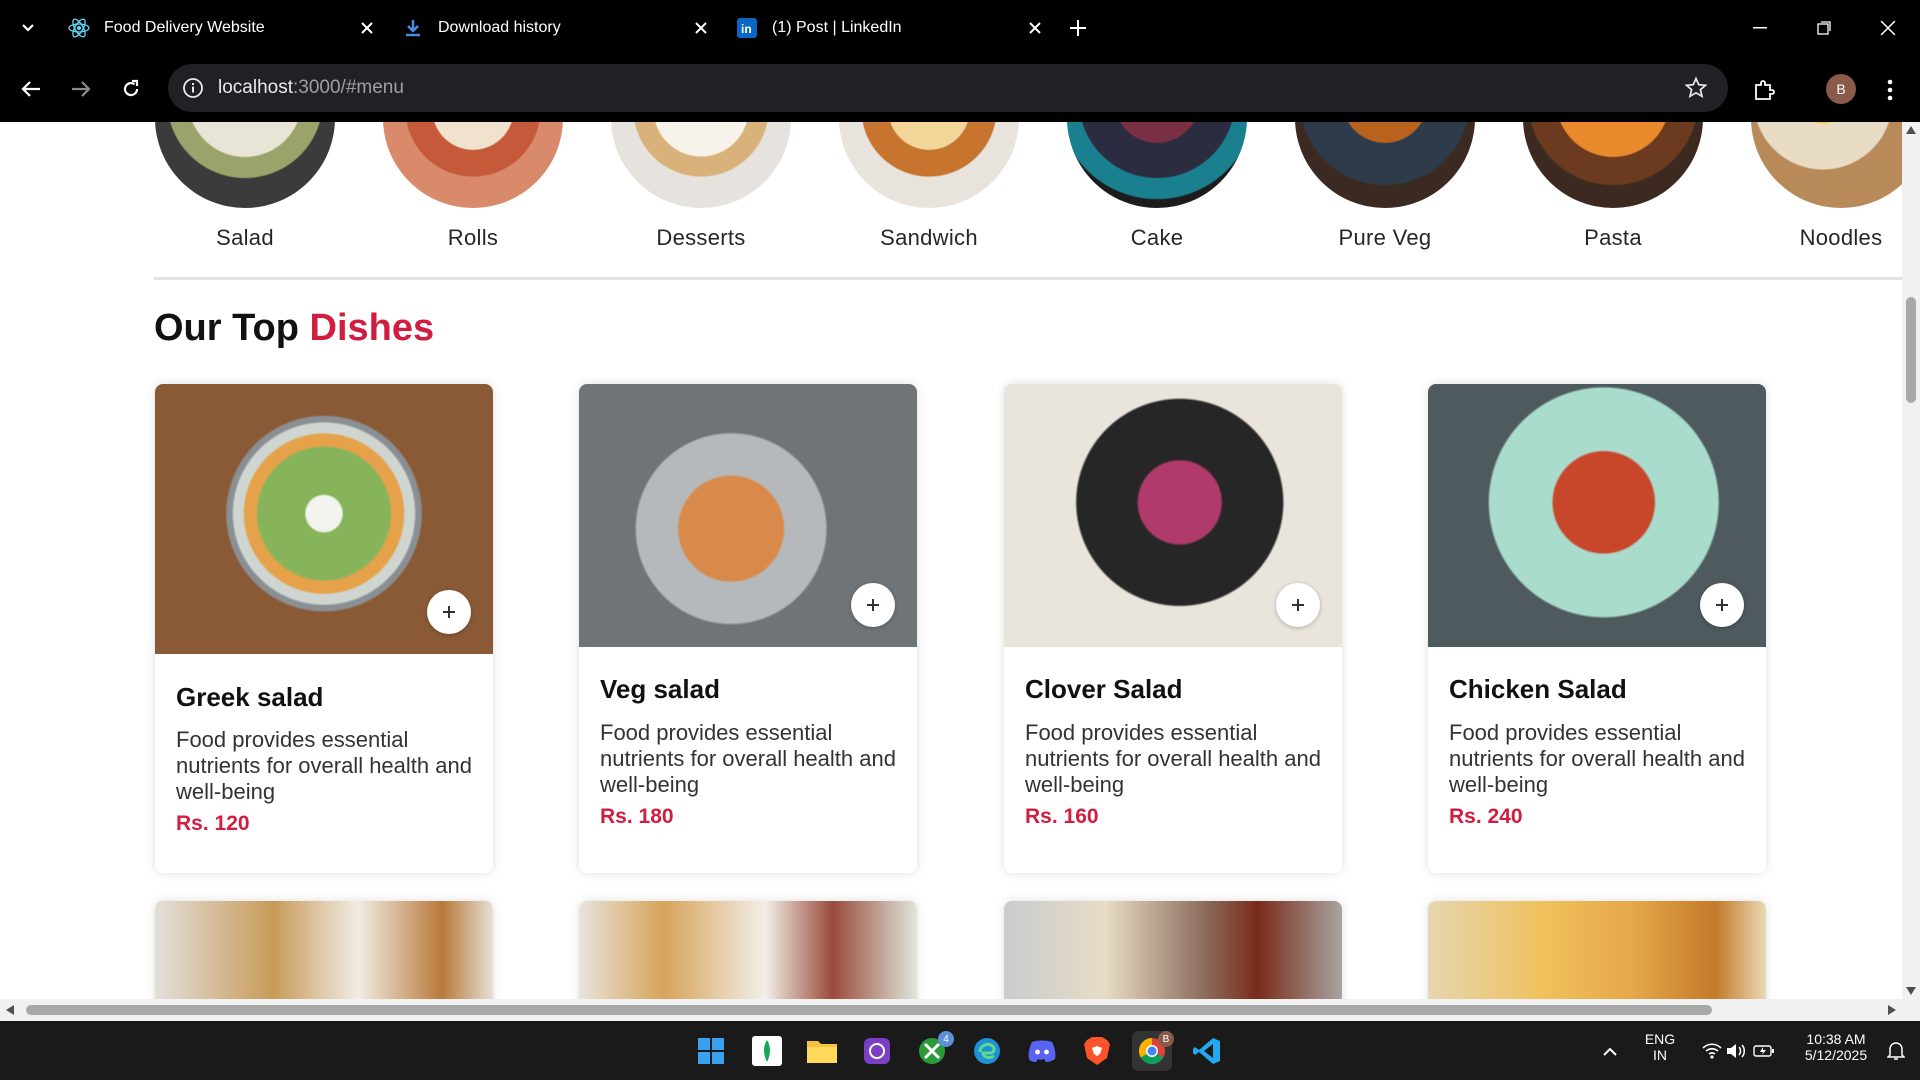  What do you see at coordinates (557, 28) in the screenshot?
I see `tab-download-history: Download history` at bounding box center [557, 28].